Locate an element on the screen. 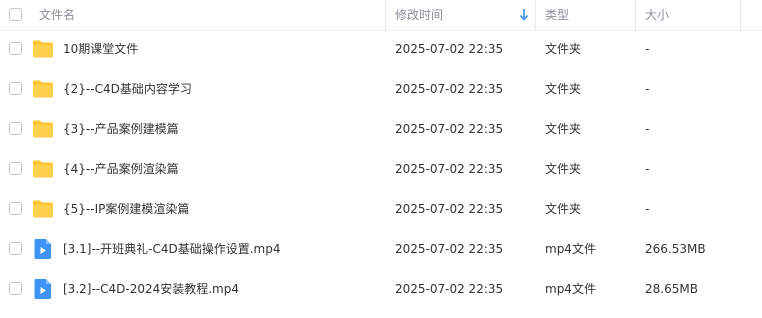 The height and width of the screenshot is (318, 762). file-row: {4}--产品案例渲染篇 2025-07-02 22:35 文件夹 - is located at coordinates (381, 169).